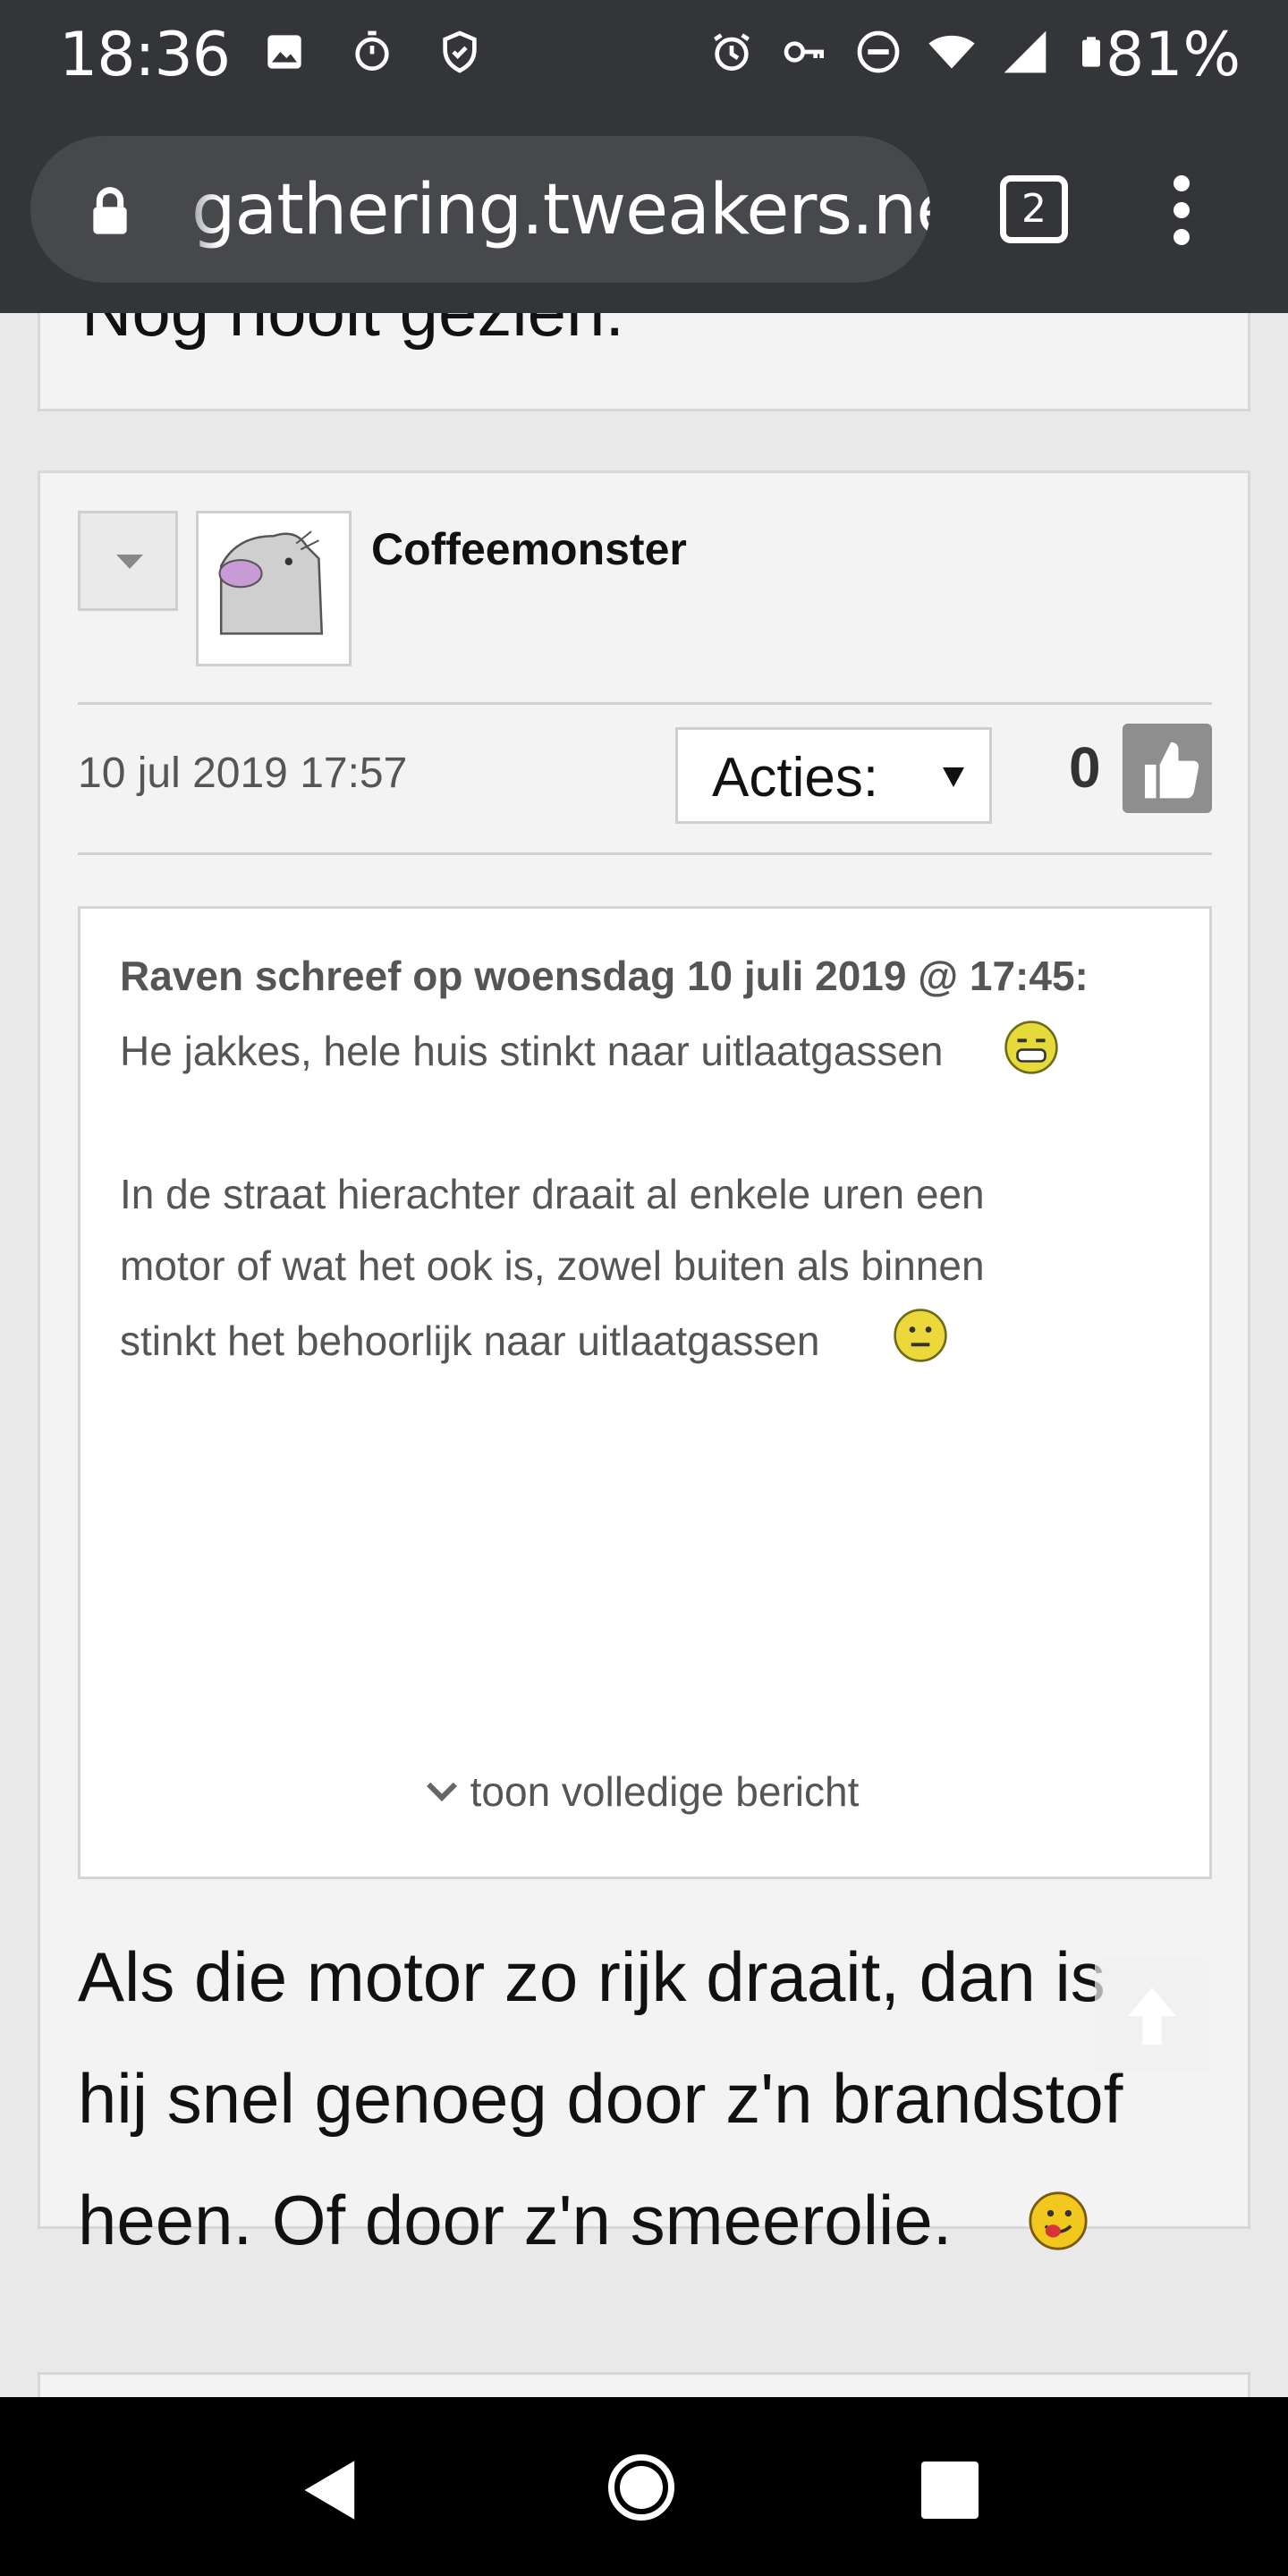  Describe the element at coordinates (953, 777) in the screenshot. I see `dropdown-arrow-icon` at that location.